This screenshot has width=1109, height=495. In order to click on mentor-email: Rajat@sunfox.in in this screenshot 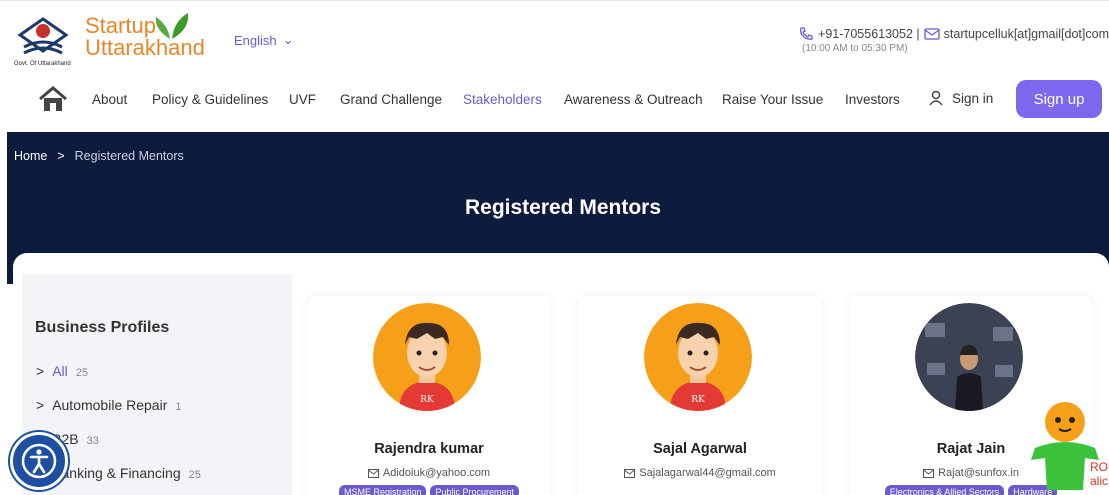, I will do `click(978, 473)`.